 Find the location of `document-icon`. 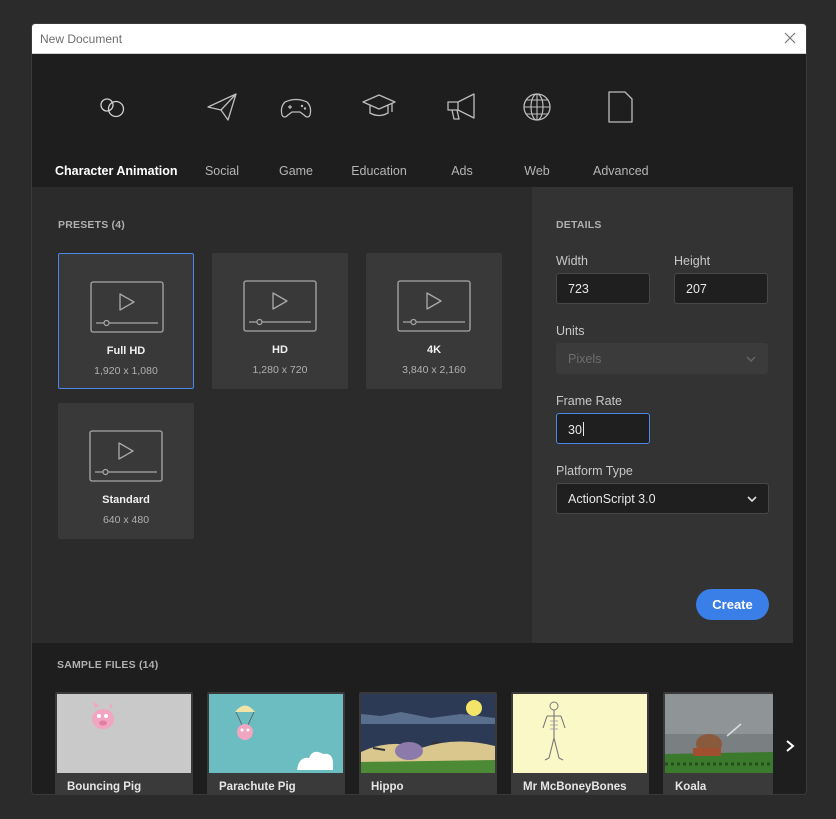

document-icon is located at coordinates (620, 107).